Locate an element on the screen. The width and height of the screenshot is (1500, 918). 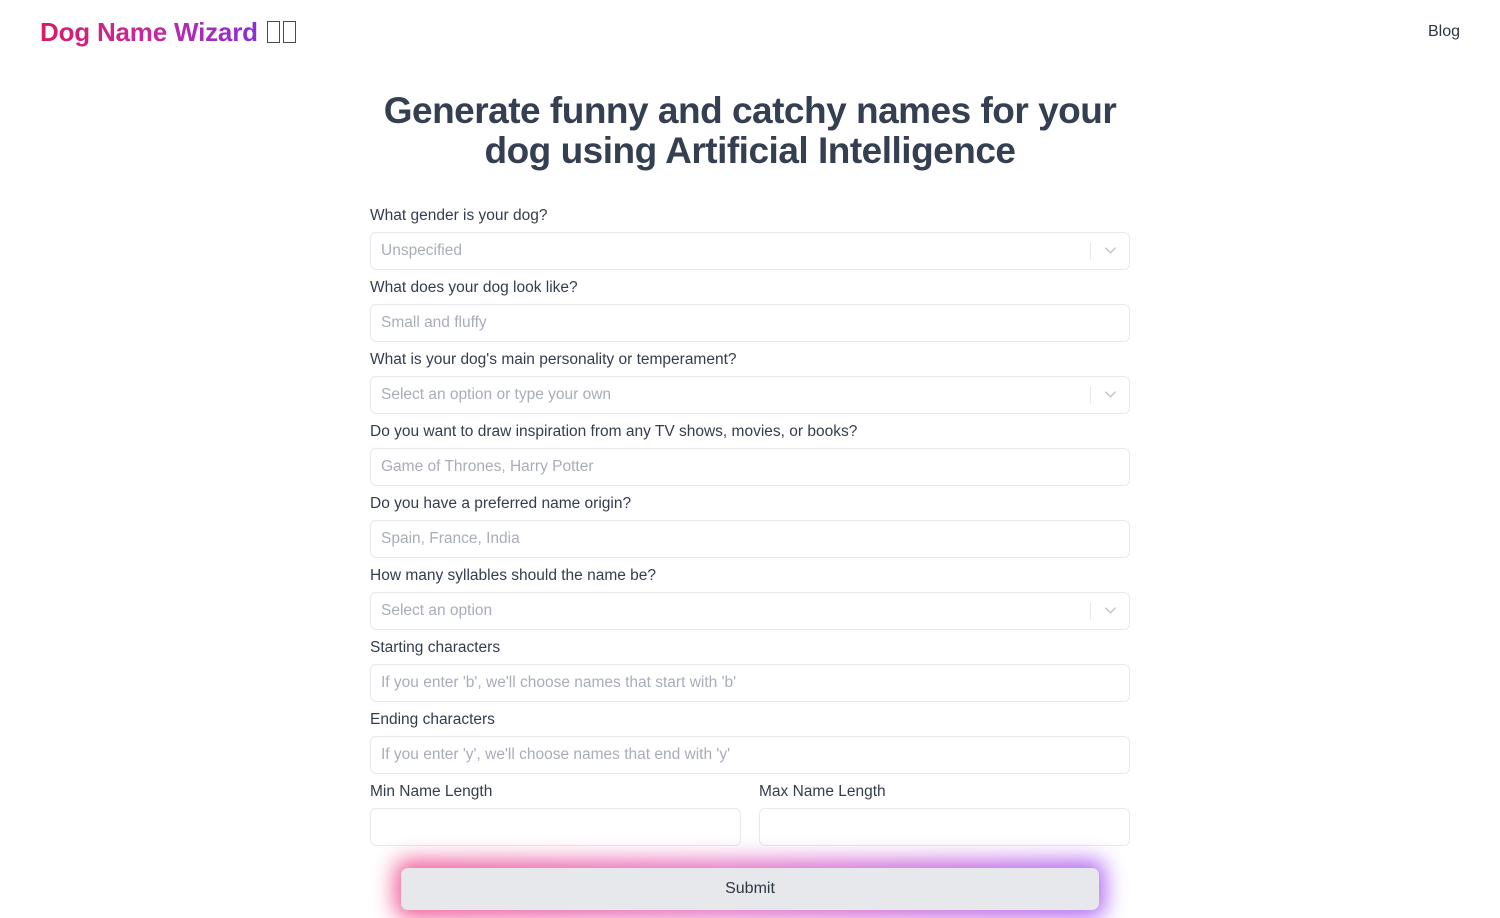
brand-logo: Dog Name Wizard is located at coordinates (168, 32).